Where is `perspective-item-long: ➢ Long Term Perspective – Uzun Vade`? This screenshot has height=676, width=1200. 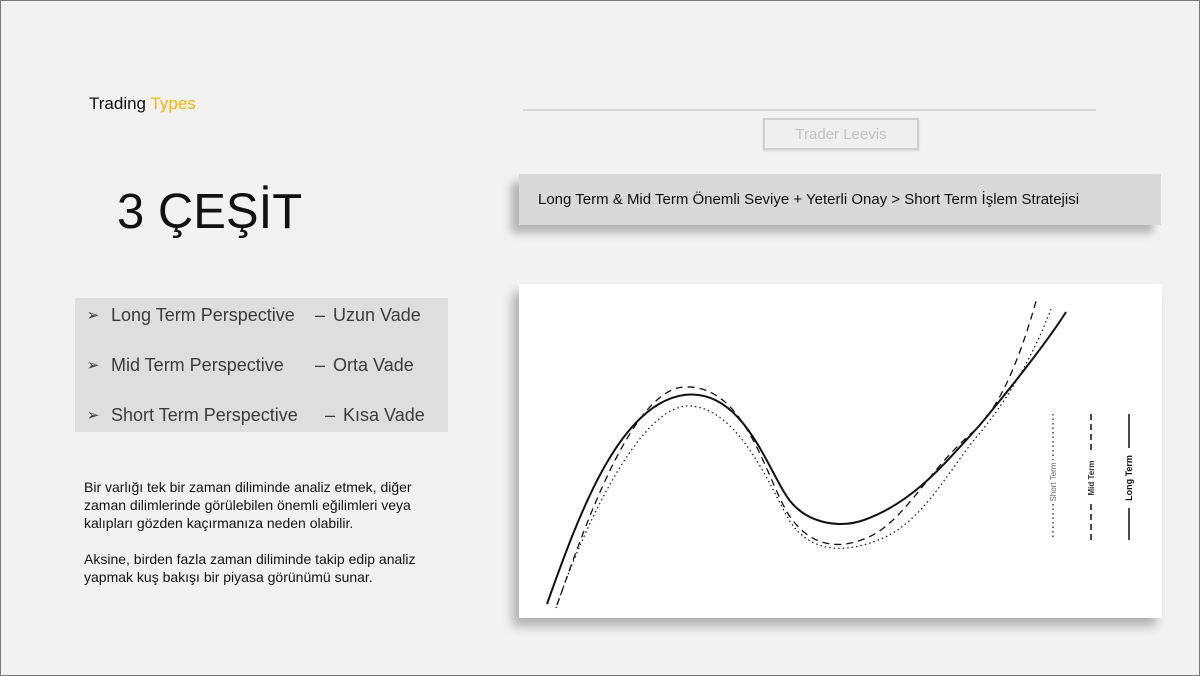 perspective-item-long: ➢ Long Term Perspective – Uzun Vade is located at coordinates (261, 315).